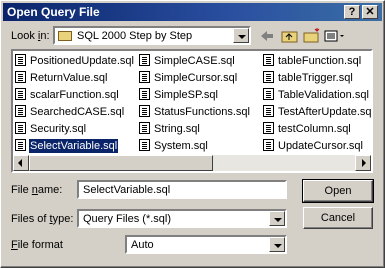  Describe the element at coordinates (352, 12) in the screenshot. I see `help-button: ?` at that location.